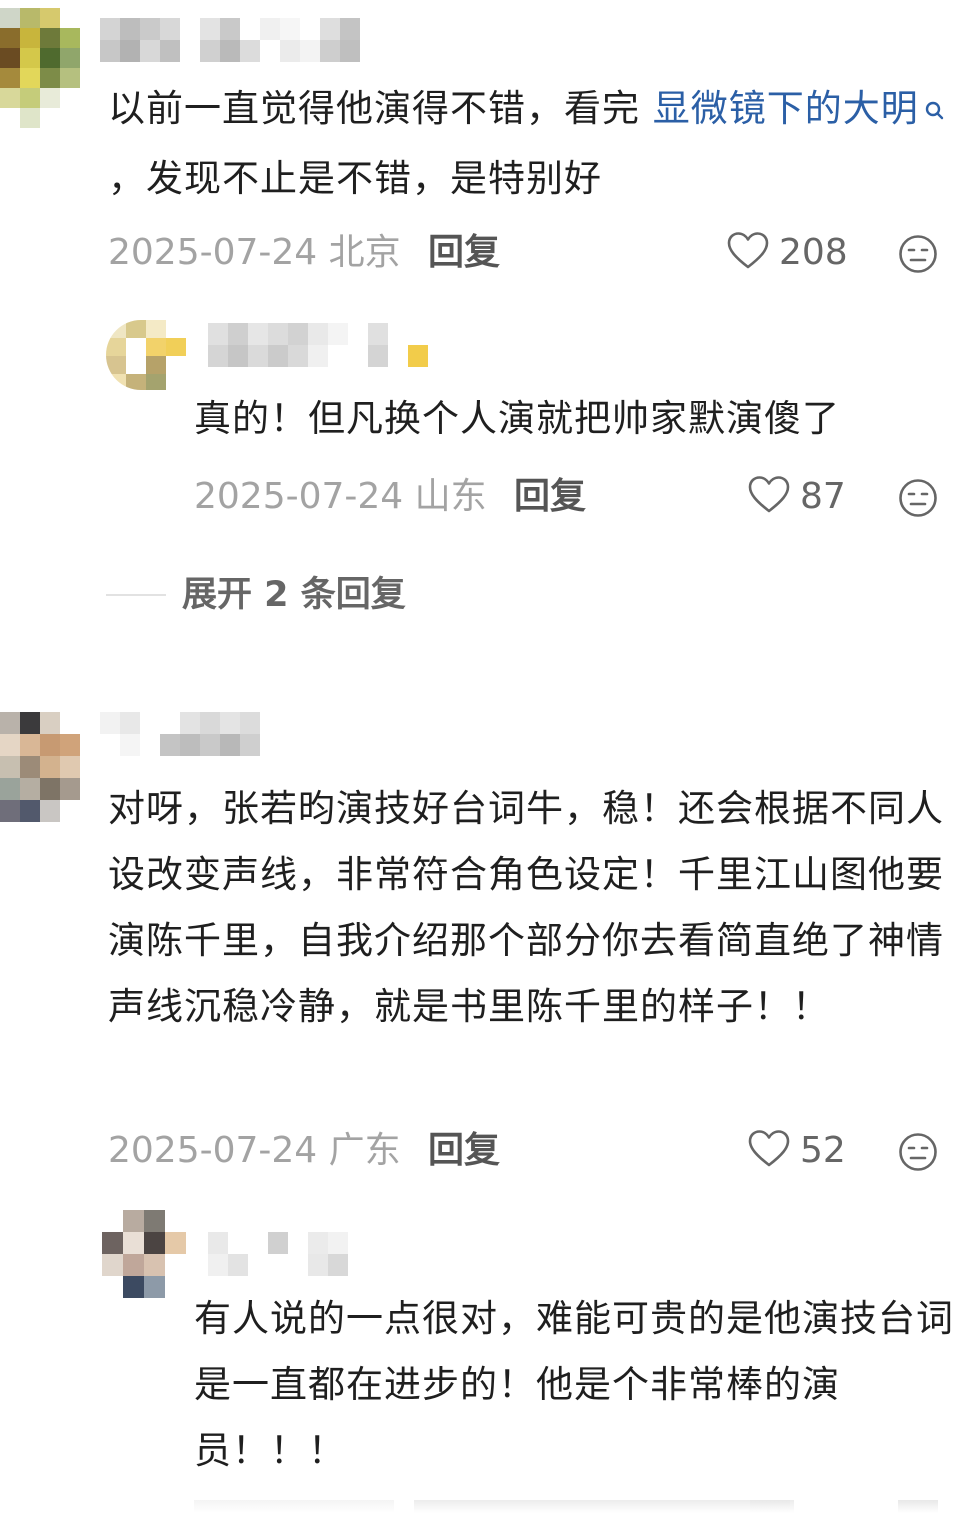 This screenshot has width=980, height=1513. What do you see at coordinates (813, 252) in the screenshot?
I see `like-count: 208` at bounding box center [813, 252].